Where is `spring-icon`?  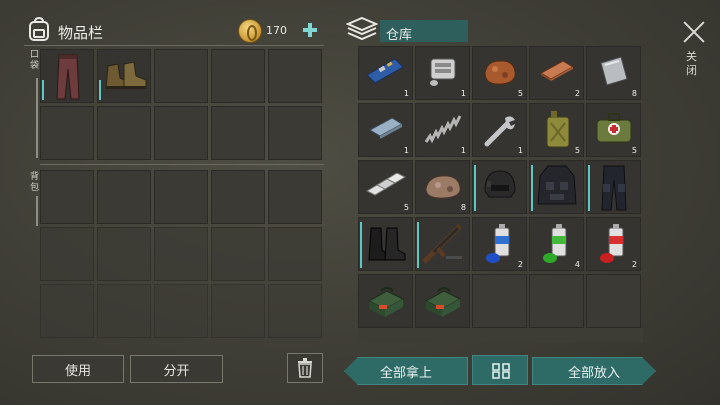 spring-icon is located at coordinates (443, 129).